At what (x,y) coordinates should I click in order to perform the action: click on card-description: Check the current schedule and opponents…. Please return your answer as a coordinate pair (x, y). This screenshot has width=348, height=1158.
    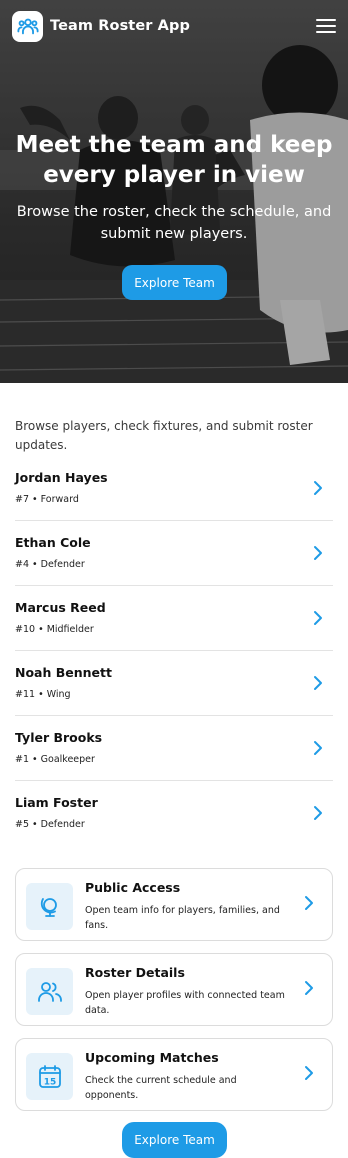
    Looking at the image, I should click on (161, 1088).